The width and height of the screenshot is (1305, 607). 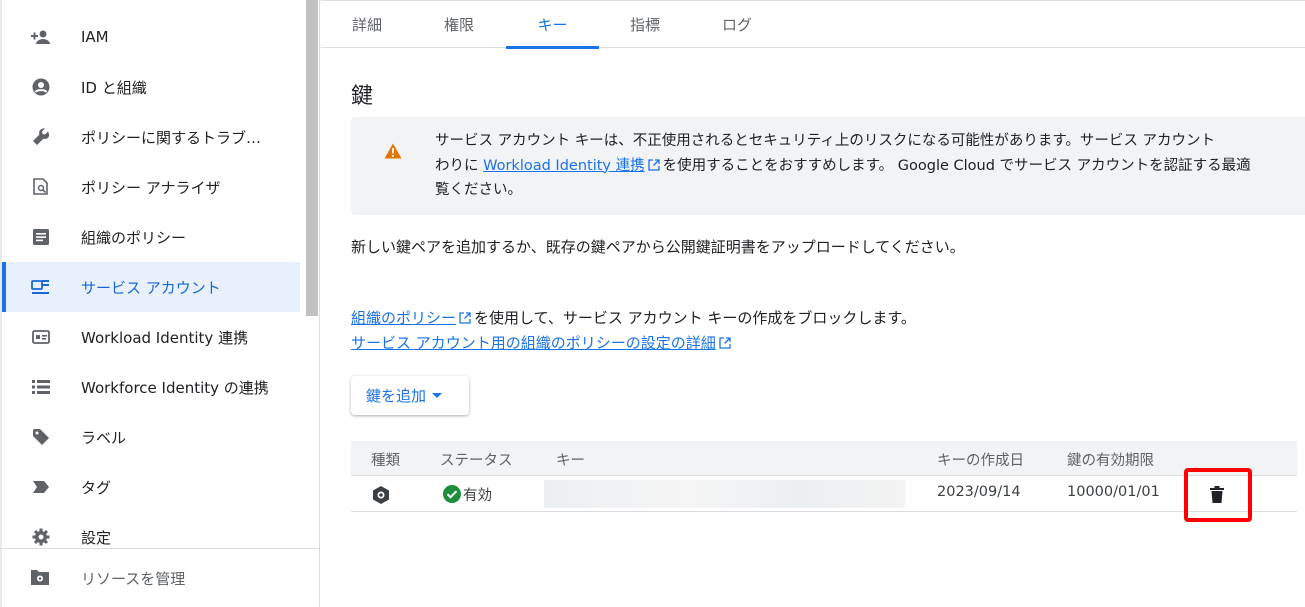 I want to click on sidebar-item-workload-identity: Workload Identity 連携, so click(x=151, y=337).